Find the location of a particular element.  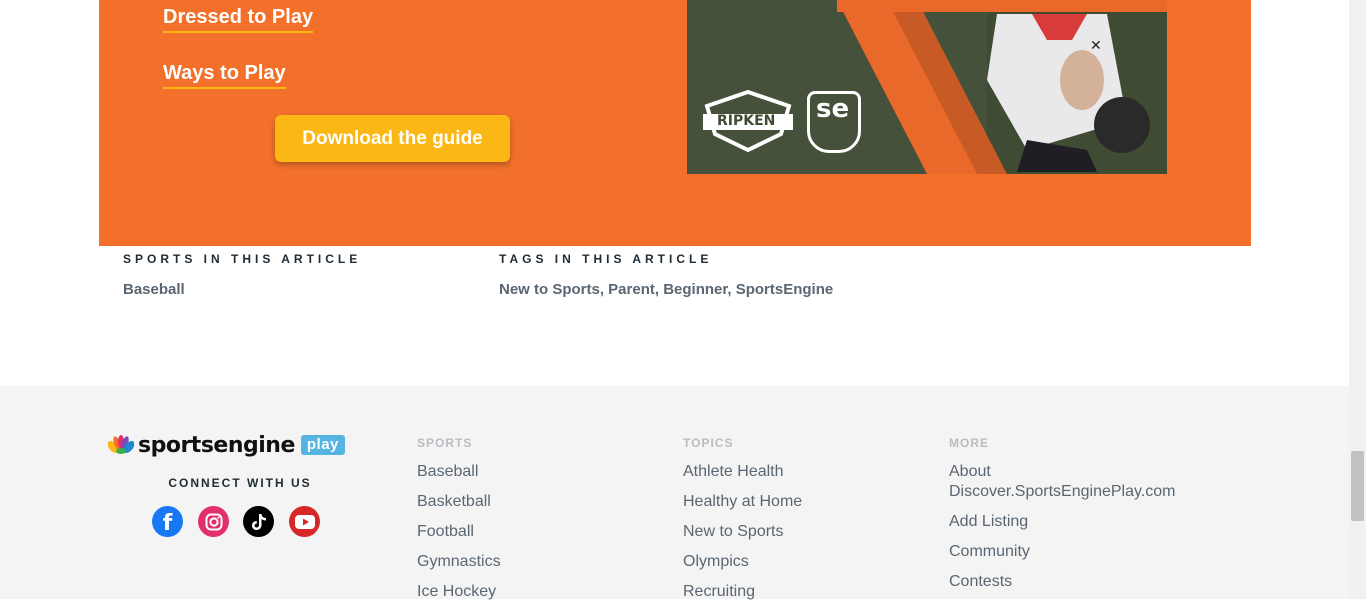

footer-link-athlete-health: Athlete Health is located at coordinates (803, 472).